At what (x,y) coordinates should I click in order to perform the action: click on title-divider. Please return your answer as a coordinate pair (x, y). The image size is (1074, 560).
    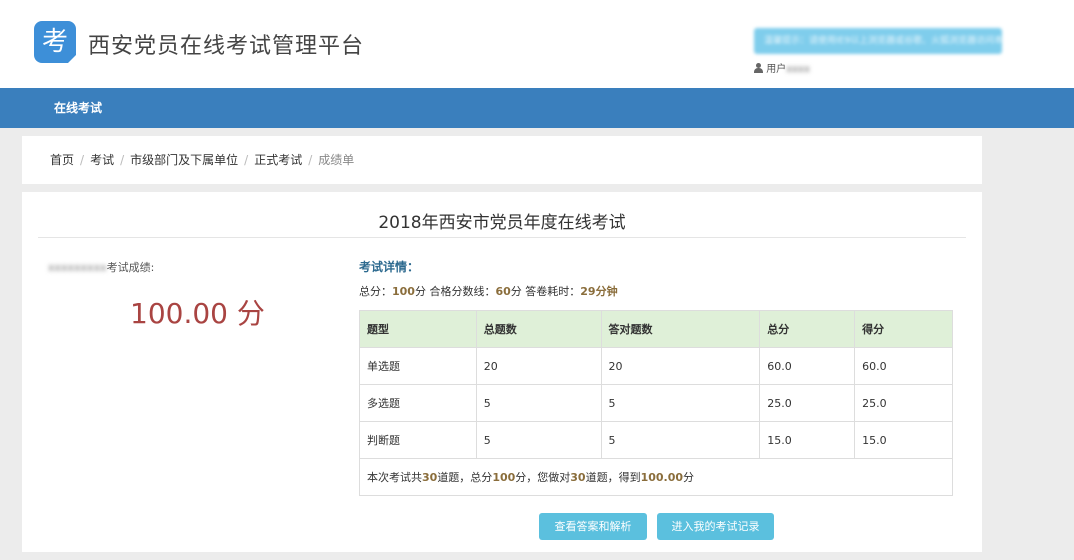
    Looking at the image, I should click on (502, 237).